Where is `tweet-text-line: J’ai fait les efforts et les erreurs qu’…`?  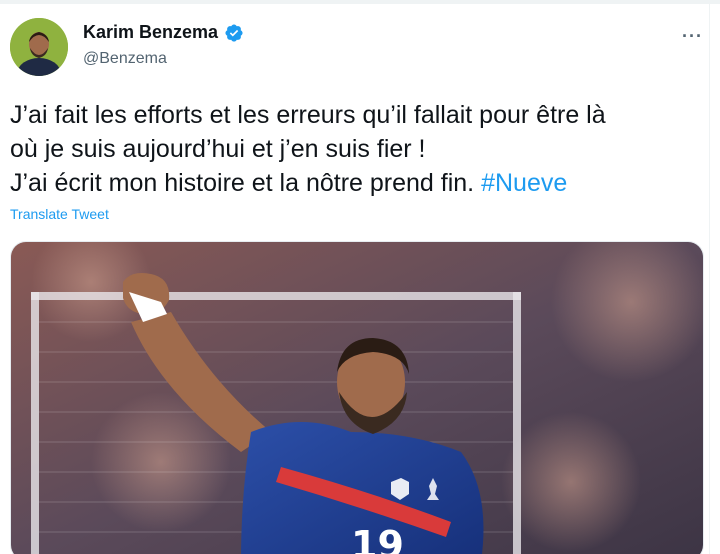 tweet-text-line: J’ai fait les efforts et les erreurs qu’… is located at coordinates (308, 115).